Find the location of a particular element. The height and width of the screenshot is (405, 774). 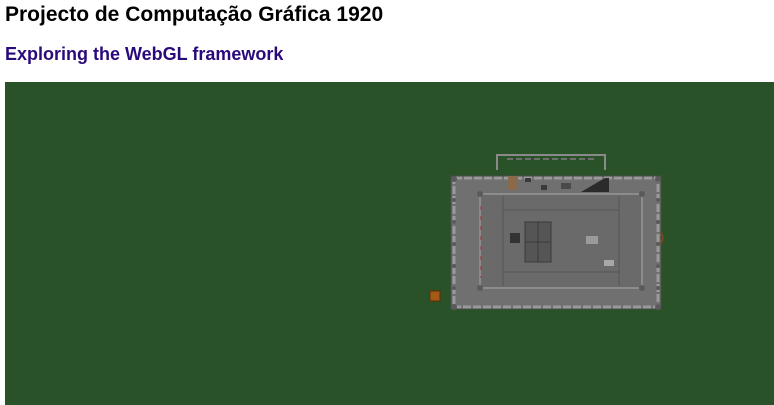

light-object is located at coordinates (592, 240).